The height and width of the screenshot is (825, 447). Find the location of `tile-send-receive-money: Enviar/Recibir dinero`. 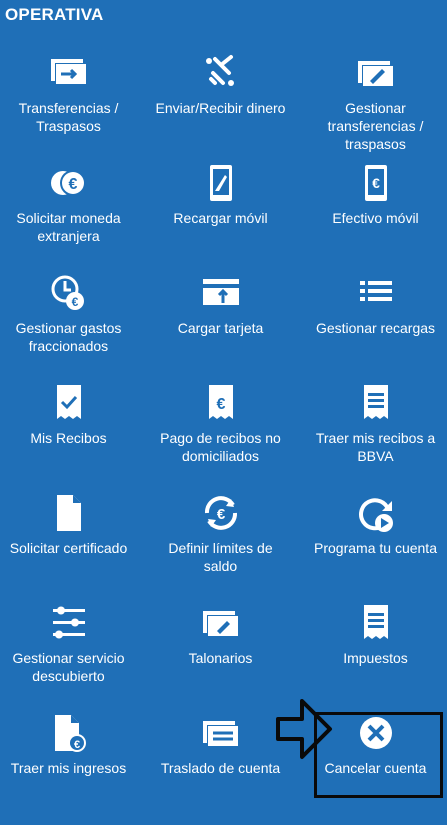

tile-send-receive-money: Enviar/Recibir dinero is located at coordinates (220, 110).